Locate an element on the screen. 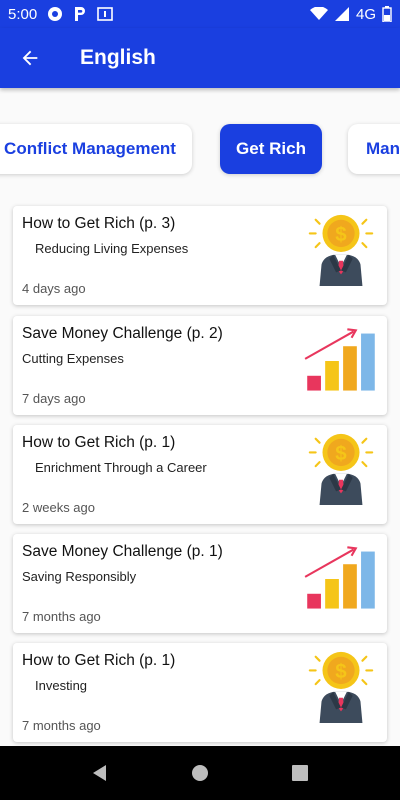  circle-home-icon is located at coordinates (200, 773).